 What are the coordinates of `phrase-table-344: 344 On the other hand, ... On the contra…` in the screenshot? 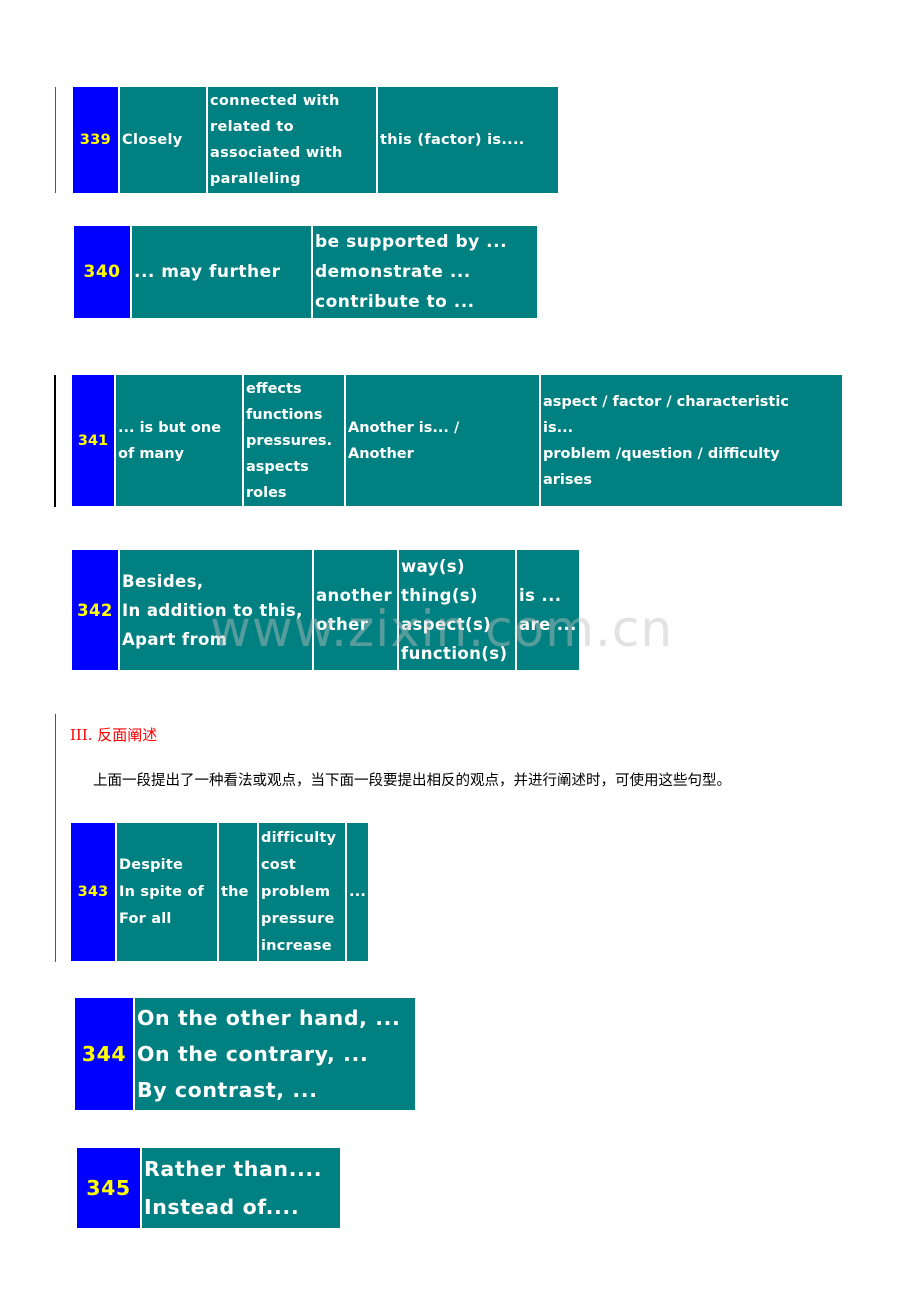 It's located at (245, 1054).